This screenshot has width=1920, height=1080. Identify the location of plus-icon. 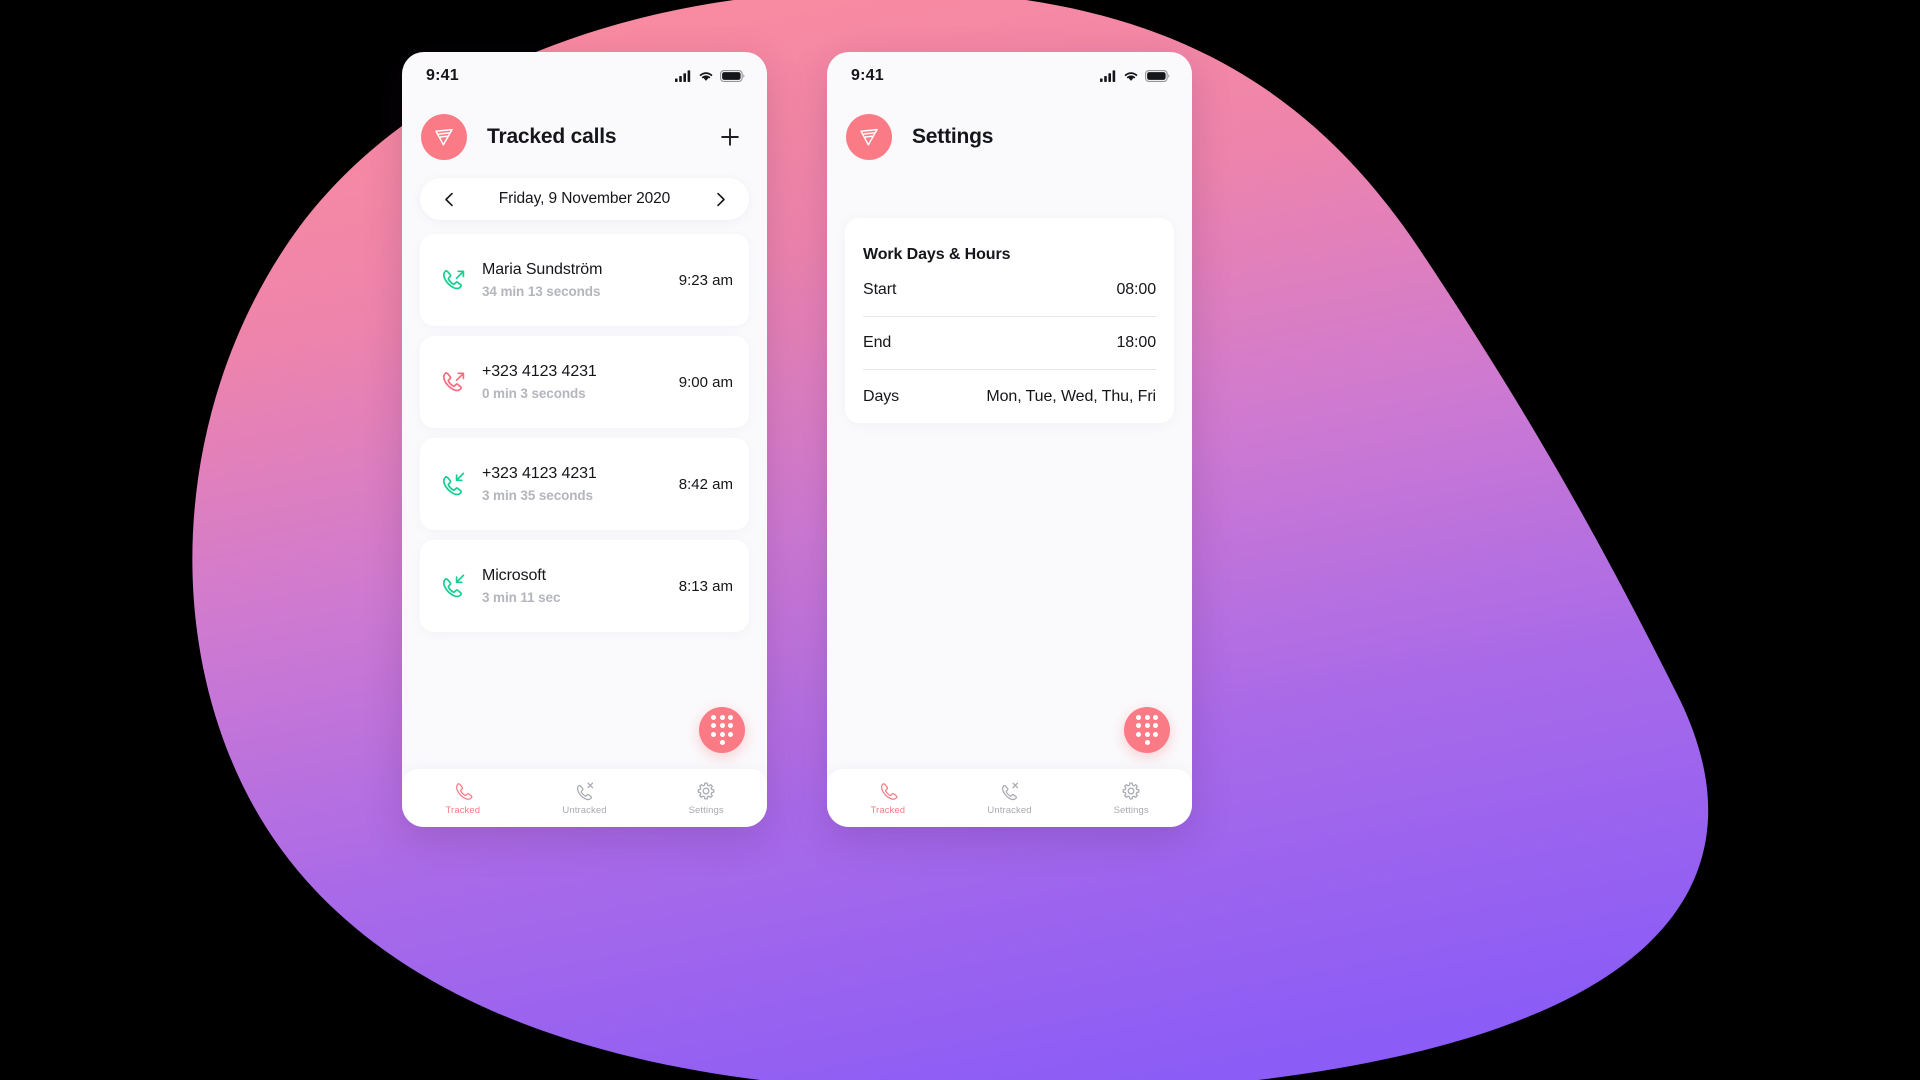
(730, 137).